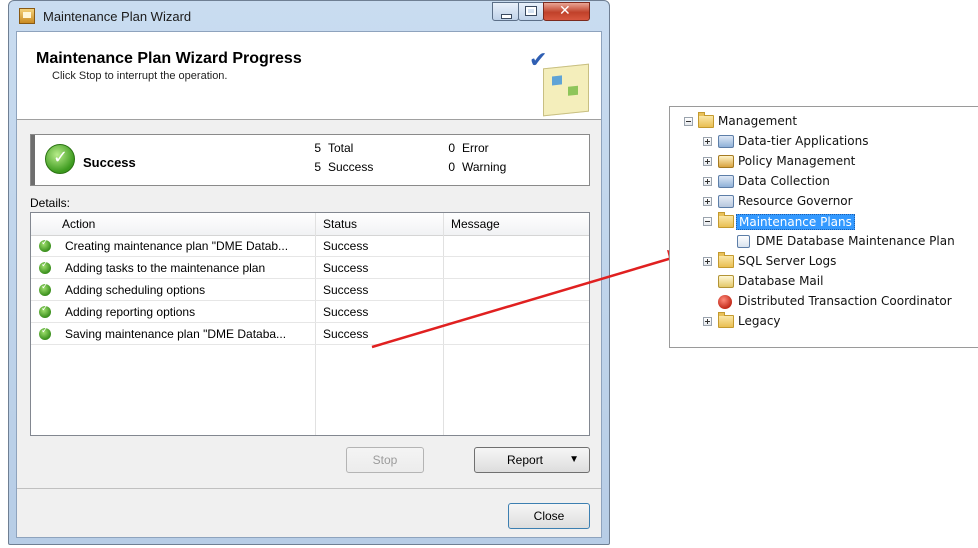  What do you see at coordinates (797, 161) in the screenshot?
I see `tree-node-label: Policy Management` at bounding box center [797, 161].